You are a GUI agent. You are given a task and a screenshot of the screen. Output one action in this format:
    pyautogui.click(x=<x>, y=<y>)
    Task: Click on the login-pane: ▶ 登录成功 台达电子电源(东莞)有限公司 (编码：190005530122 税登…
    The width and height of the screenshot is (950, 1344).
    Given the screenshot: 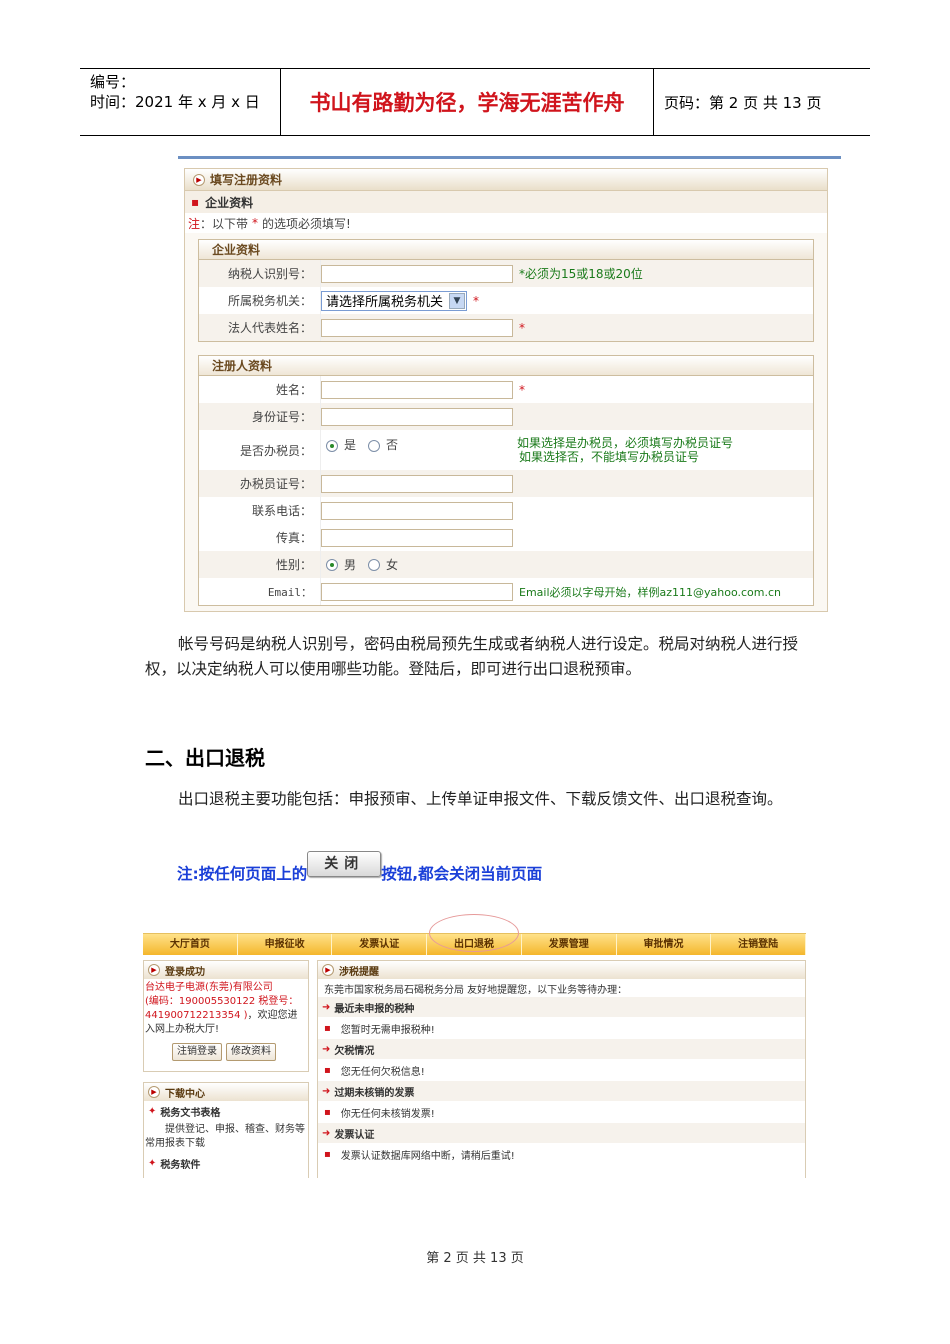 What is the action you would take?
    pyautogui.click(x=226, y=1016)
    